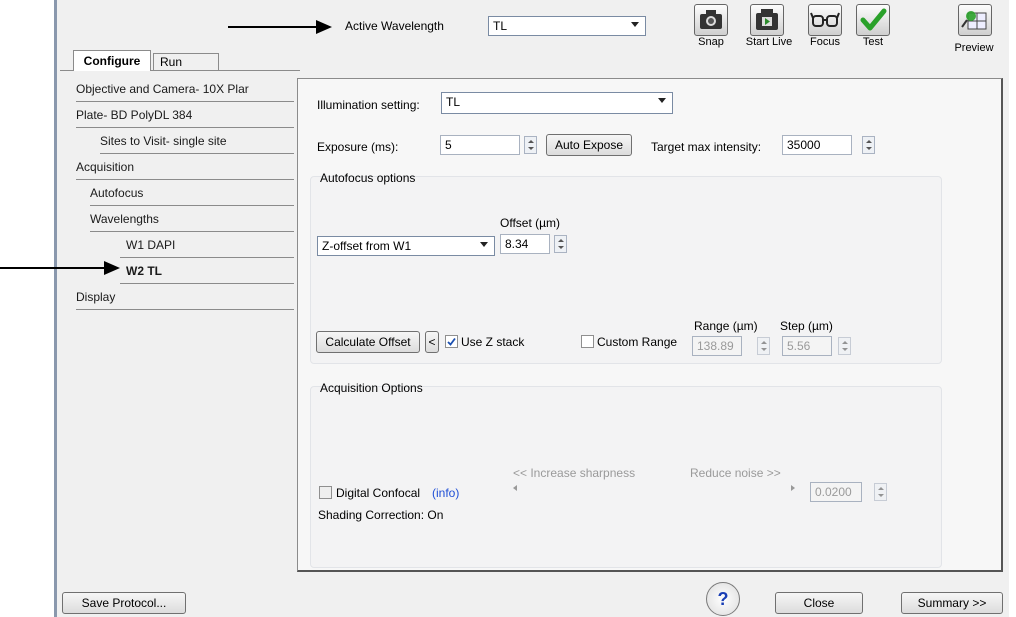 The width and height of the screenshot is (1016, 617). I want to click on nav-item-objective-camera: Objective and Camera- 10X Plar, so click(185, 90).